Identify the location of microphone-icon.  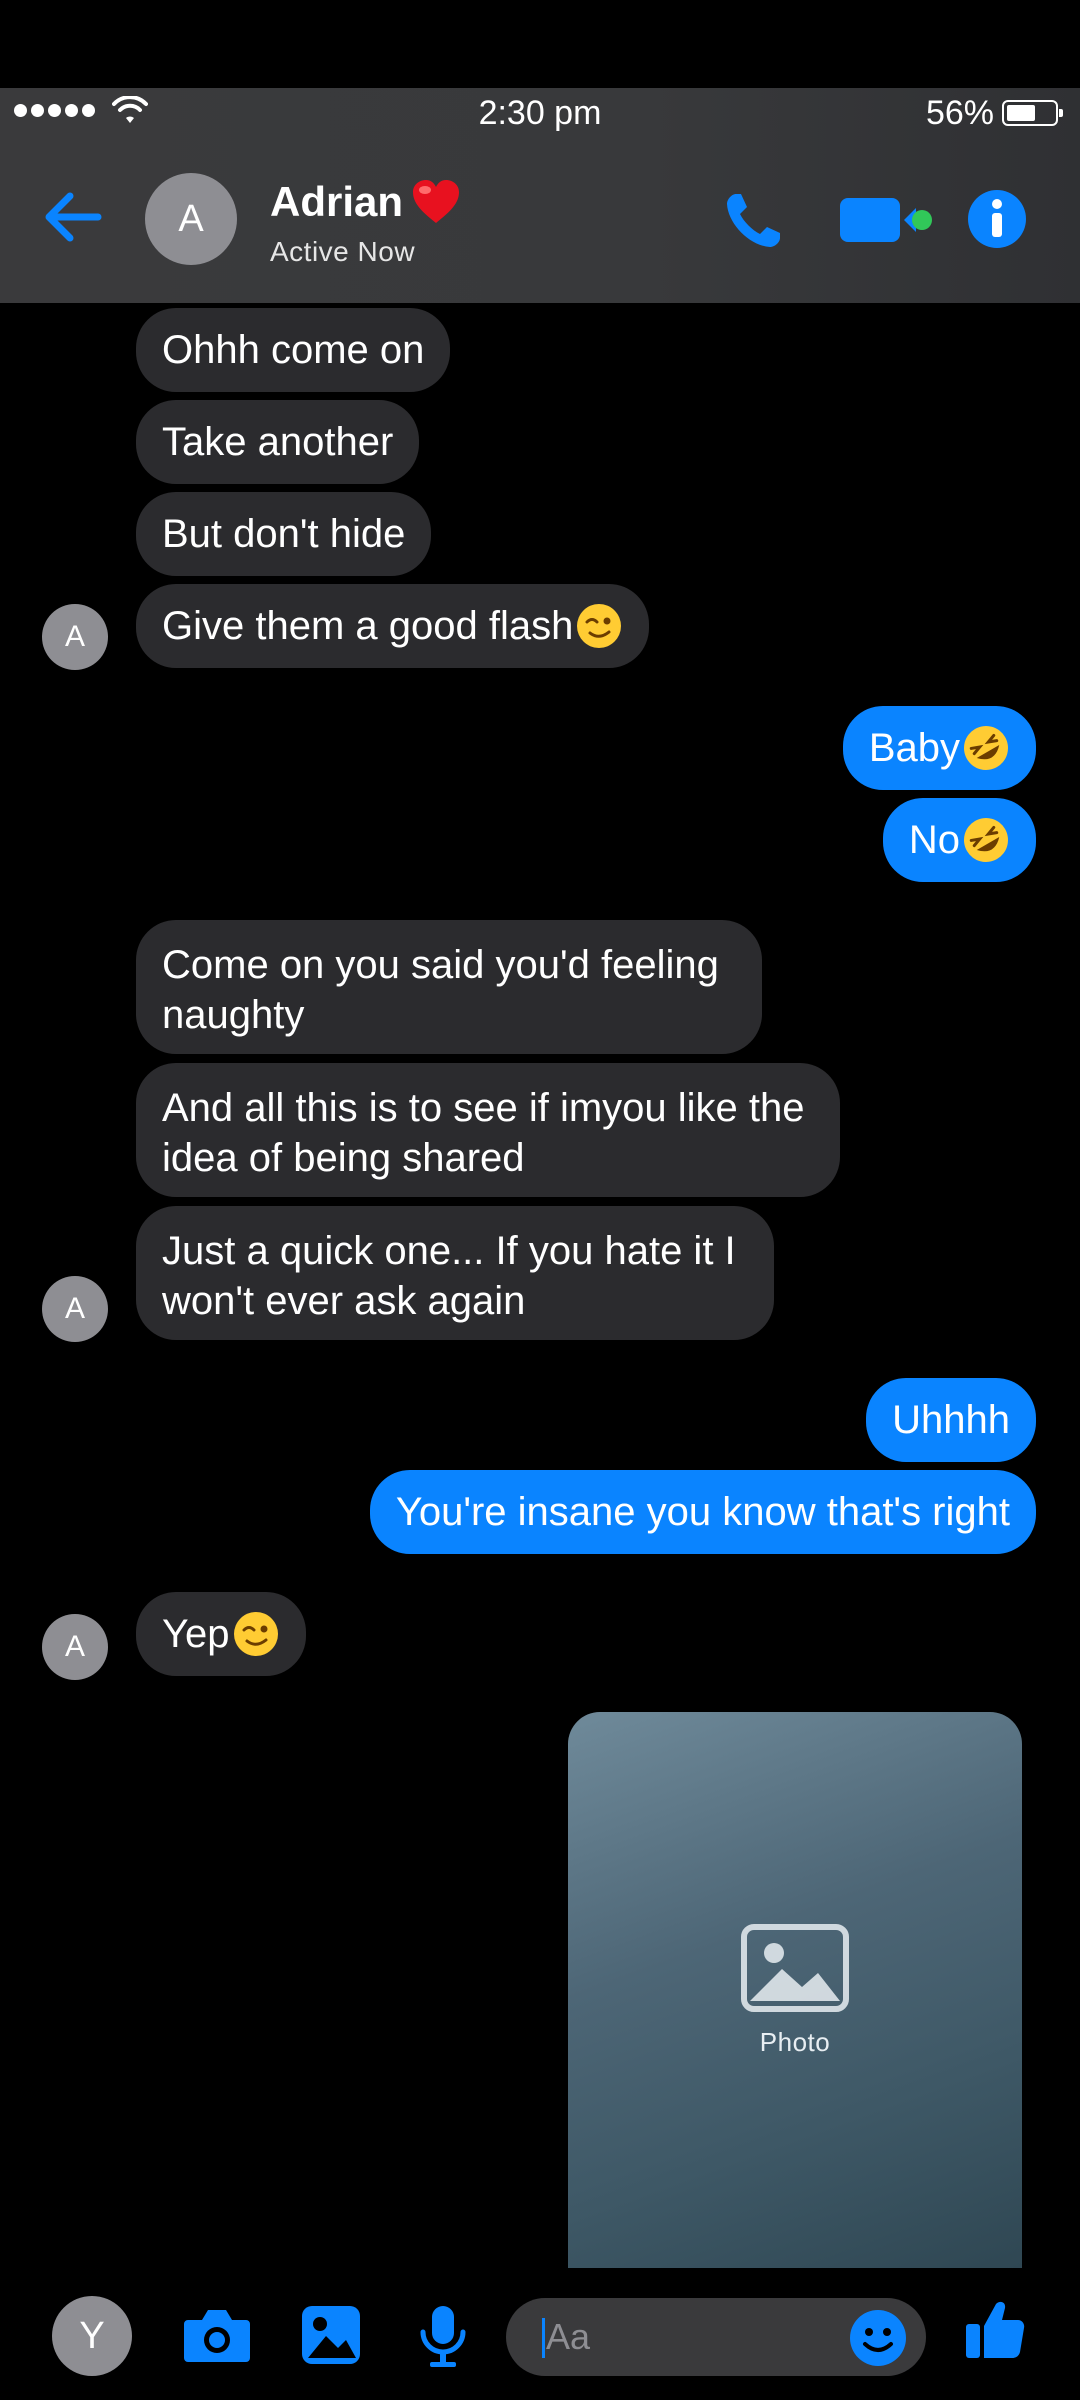
(443, 2336).